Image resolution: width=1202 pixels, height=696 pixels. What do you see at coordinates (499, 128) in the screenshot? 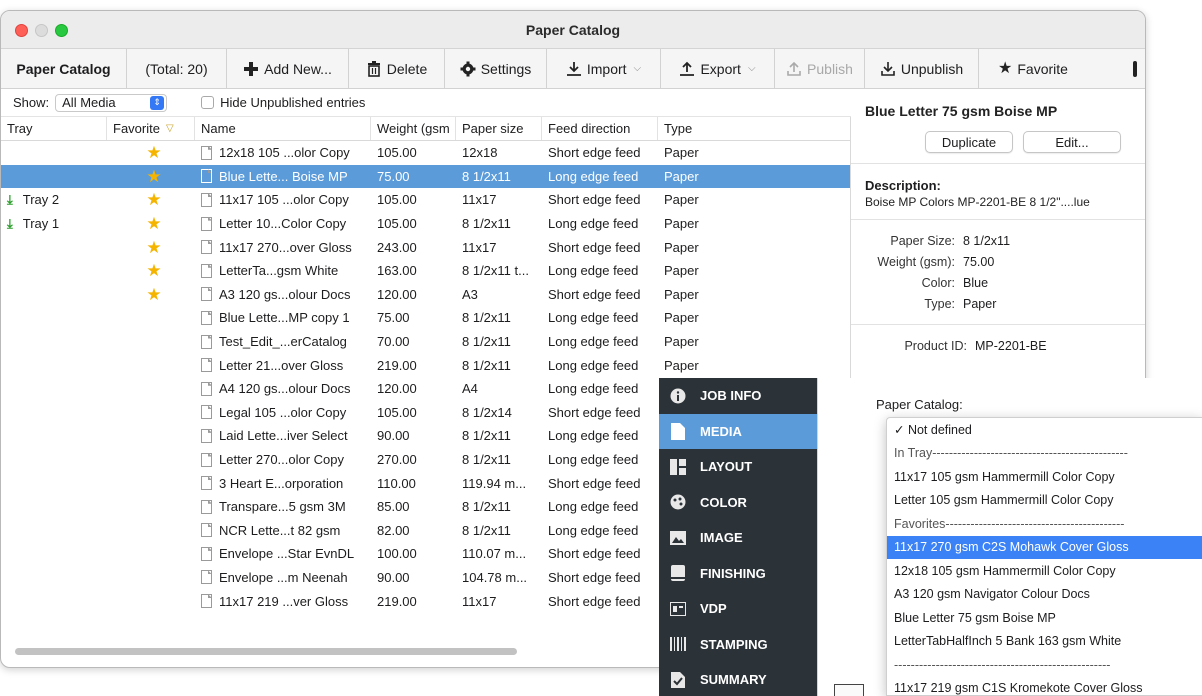
I see `column-header-paper-size: Paper size` at bounding box center [499, 128].